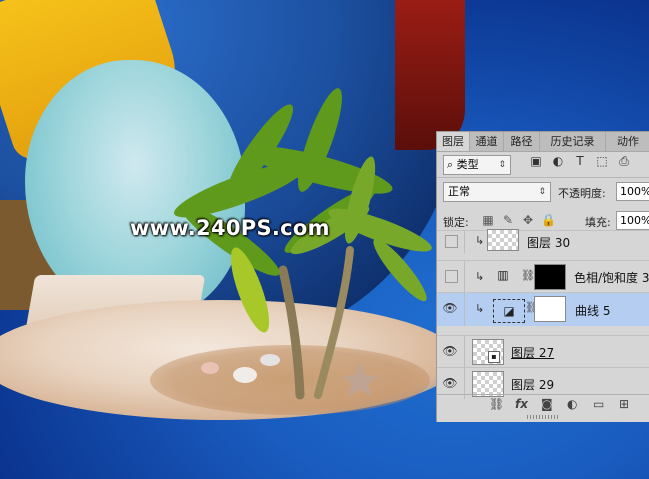 Image resolution: width=649 pixels, height=479 pixels. Describe the element at coordinates (487, 141) in the screenshot. I see `tab-channels: 通道` at that location.